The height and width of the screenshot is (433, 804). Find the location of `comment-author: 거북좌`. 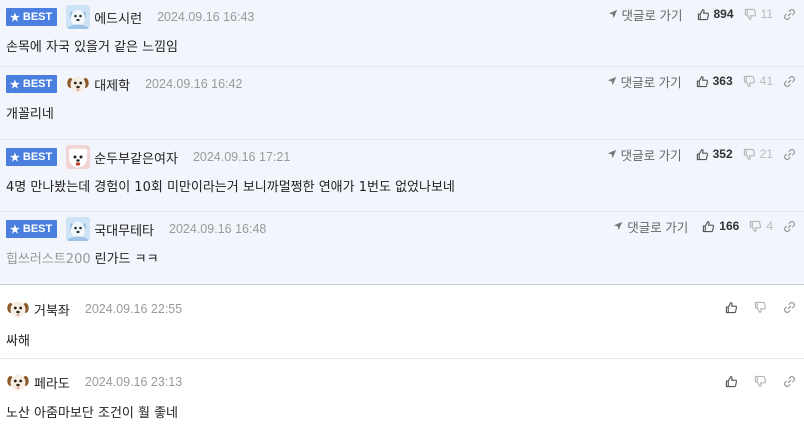

comment-author: 거북좌 is located at coordinates (52, 309).